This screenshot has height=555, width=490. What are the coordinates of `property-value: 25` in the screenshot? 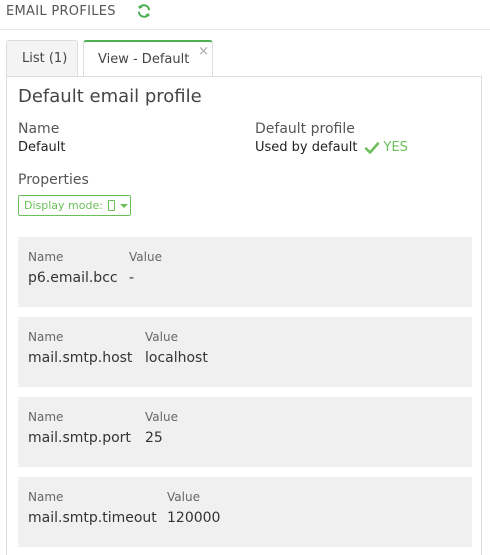 It's located at (154, 438).